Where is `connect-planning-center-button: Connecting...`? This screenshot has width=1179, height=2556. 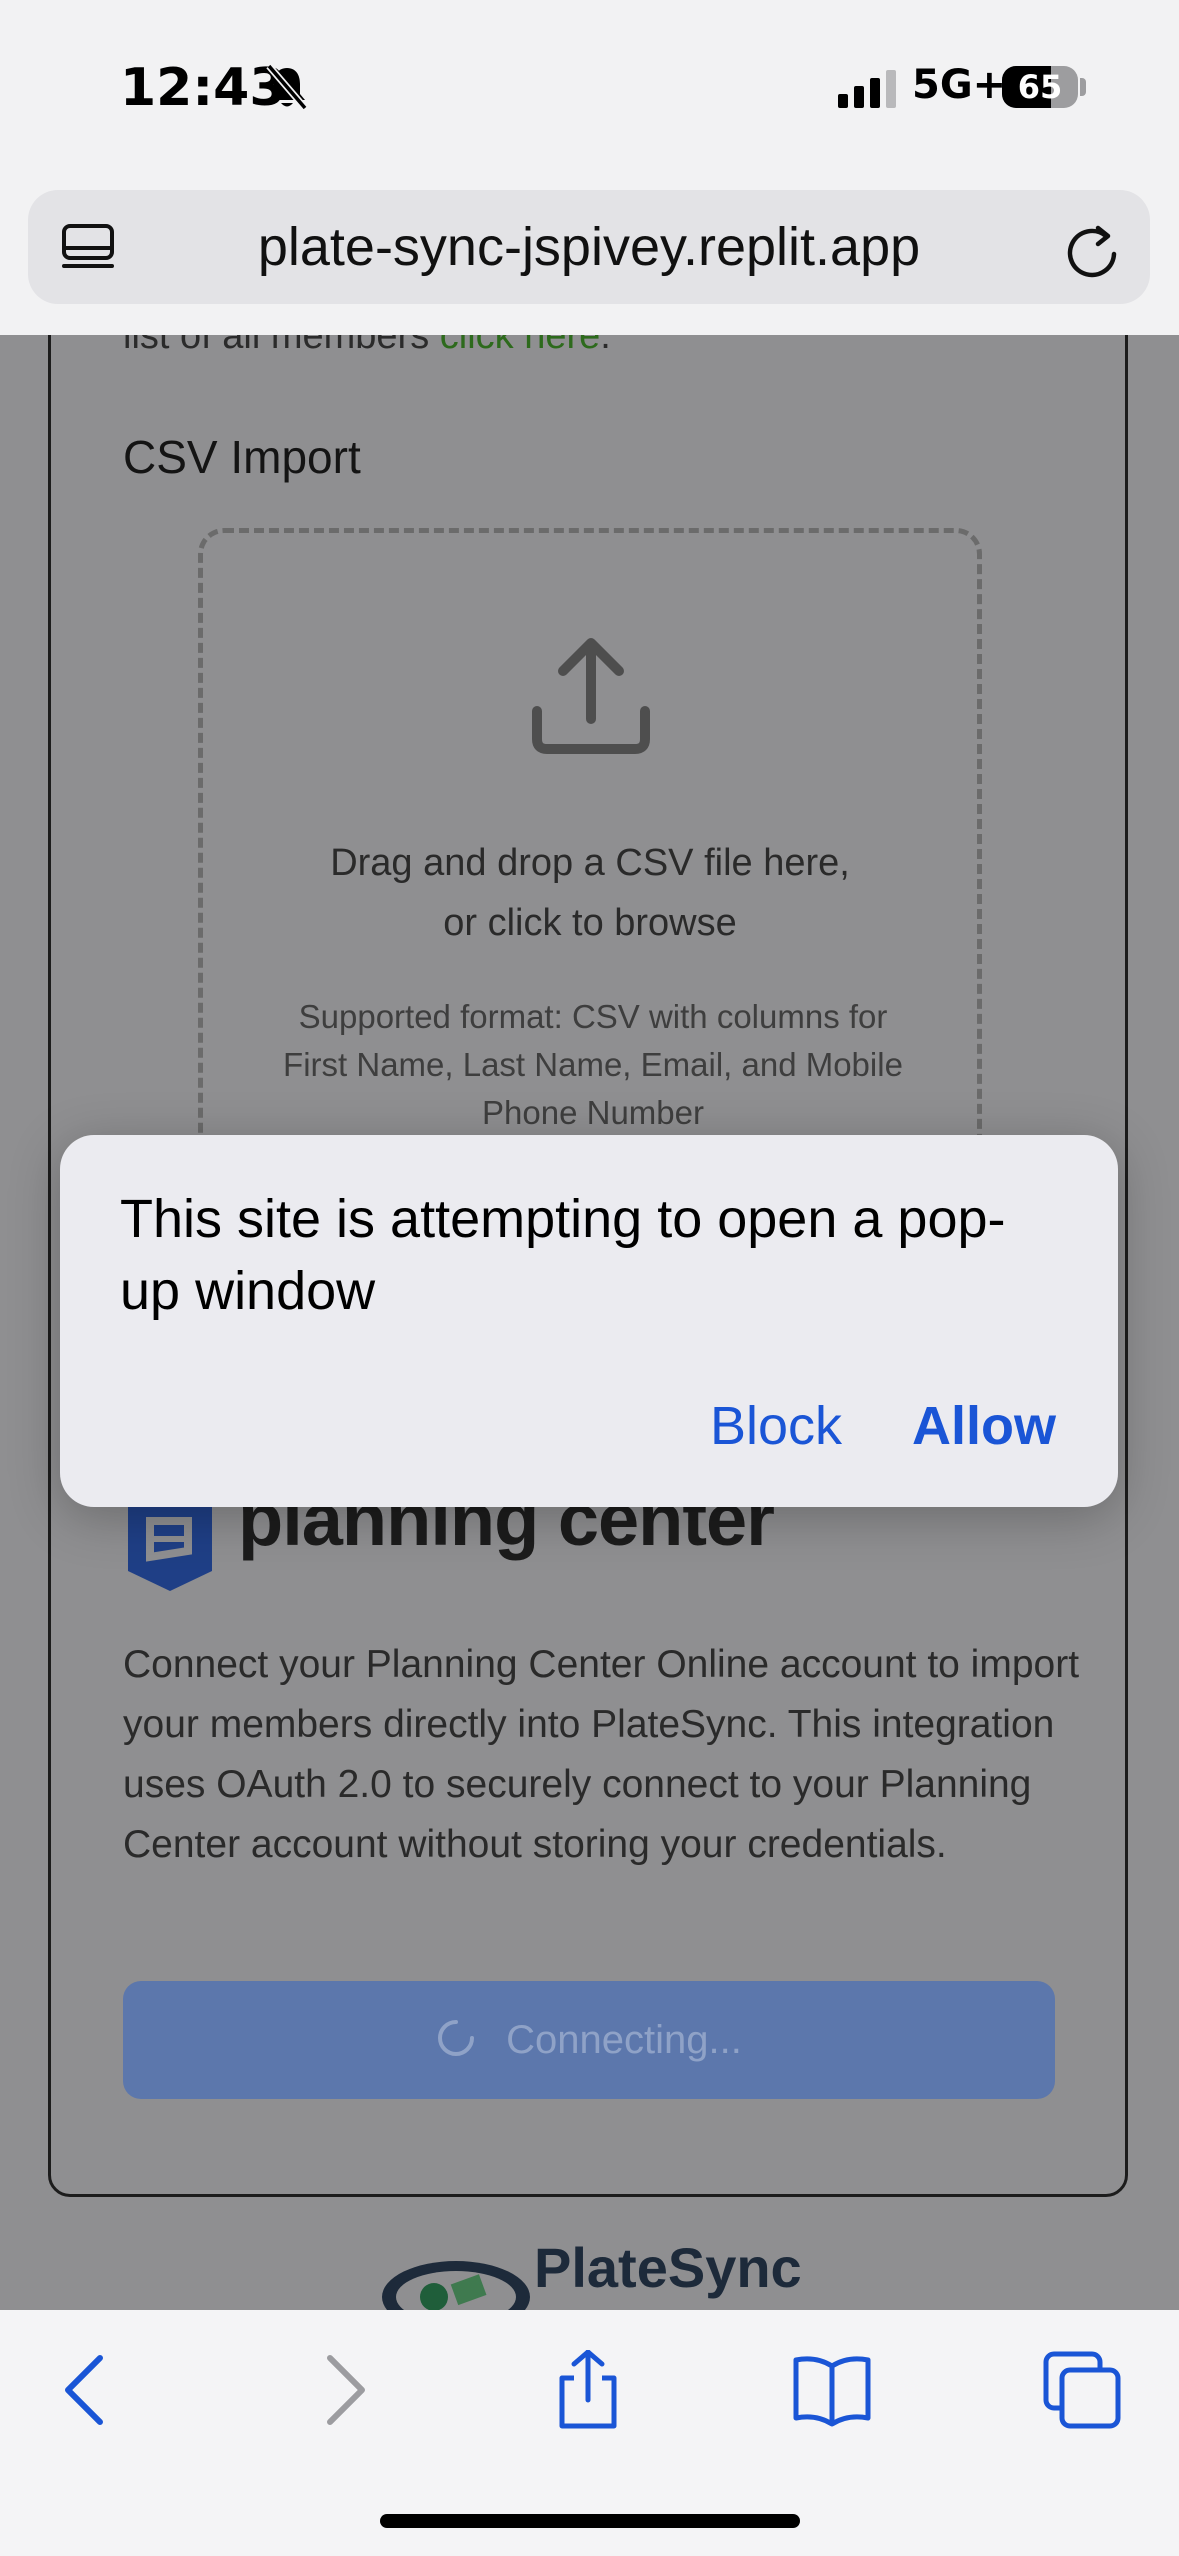
connect-planning-center-button: Connecting... is located at coordinates (589, 2040).